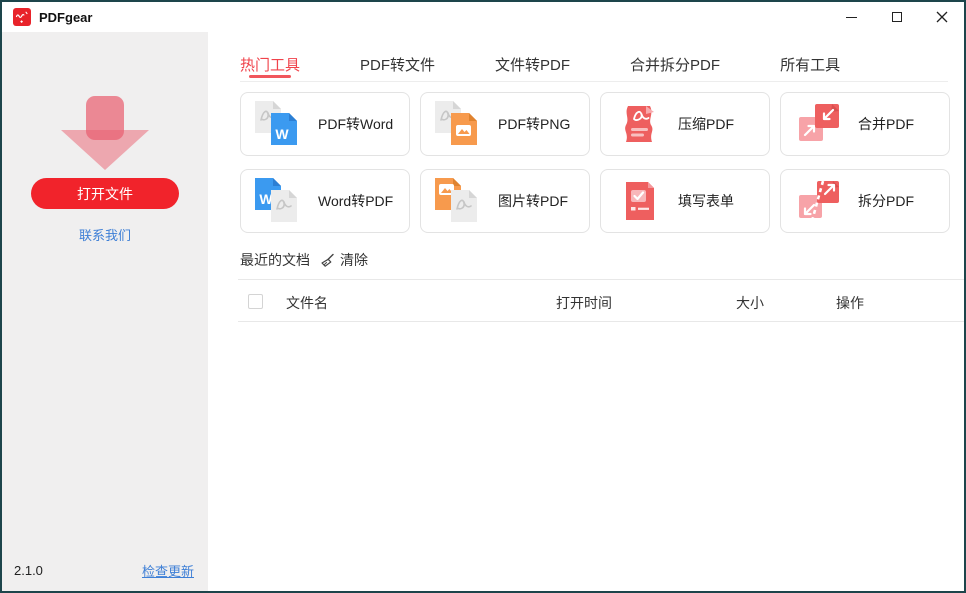 The height and width of the screenshot is (593, 966). I want to click on close-icon, so click(941, 17).